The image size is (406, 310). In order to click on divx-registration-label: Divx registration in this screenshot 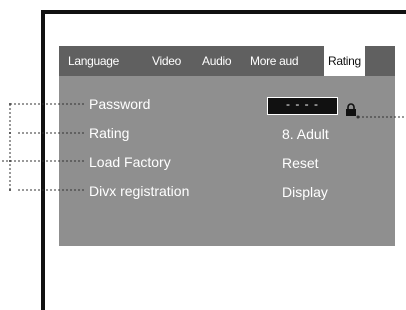, I will do `click(139, 191)`.